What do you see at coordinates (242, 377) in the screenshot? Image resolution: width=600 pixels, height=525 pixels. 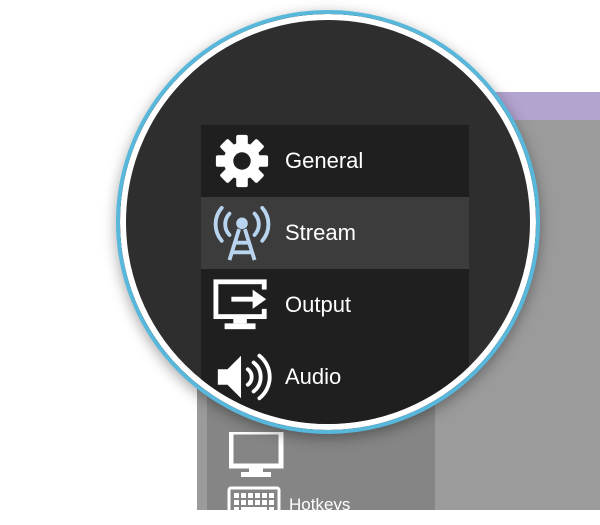 I see `speaker-icon` at bounding box center [242, 377].